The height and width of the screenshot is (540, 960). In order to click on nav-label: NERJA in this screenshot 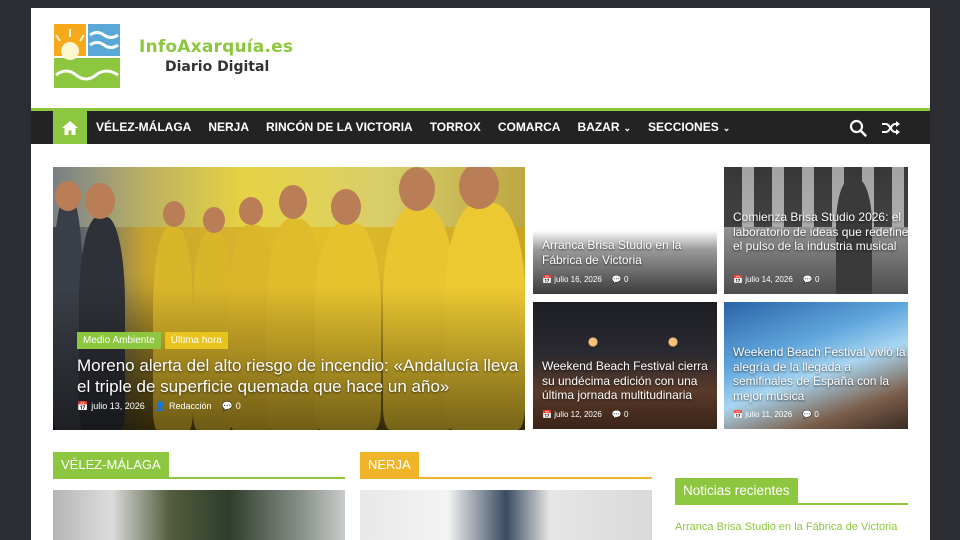, I will do `click(229, 127)`.